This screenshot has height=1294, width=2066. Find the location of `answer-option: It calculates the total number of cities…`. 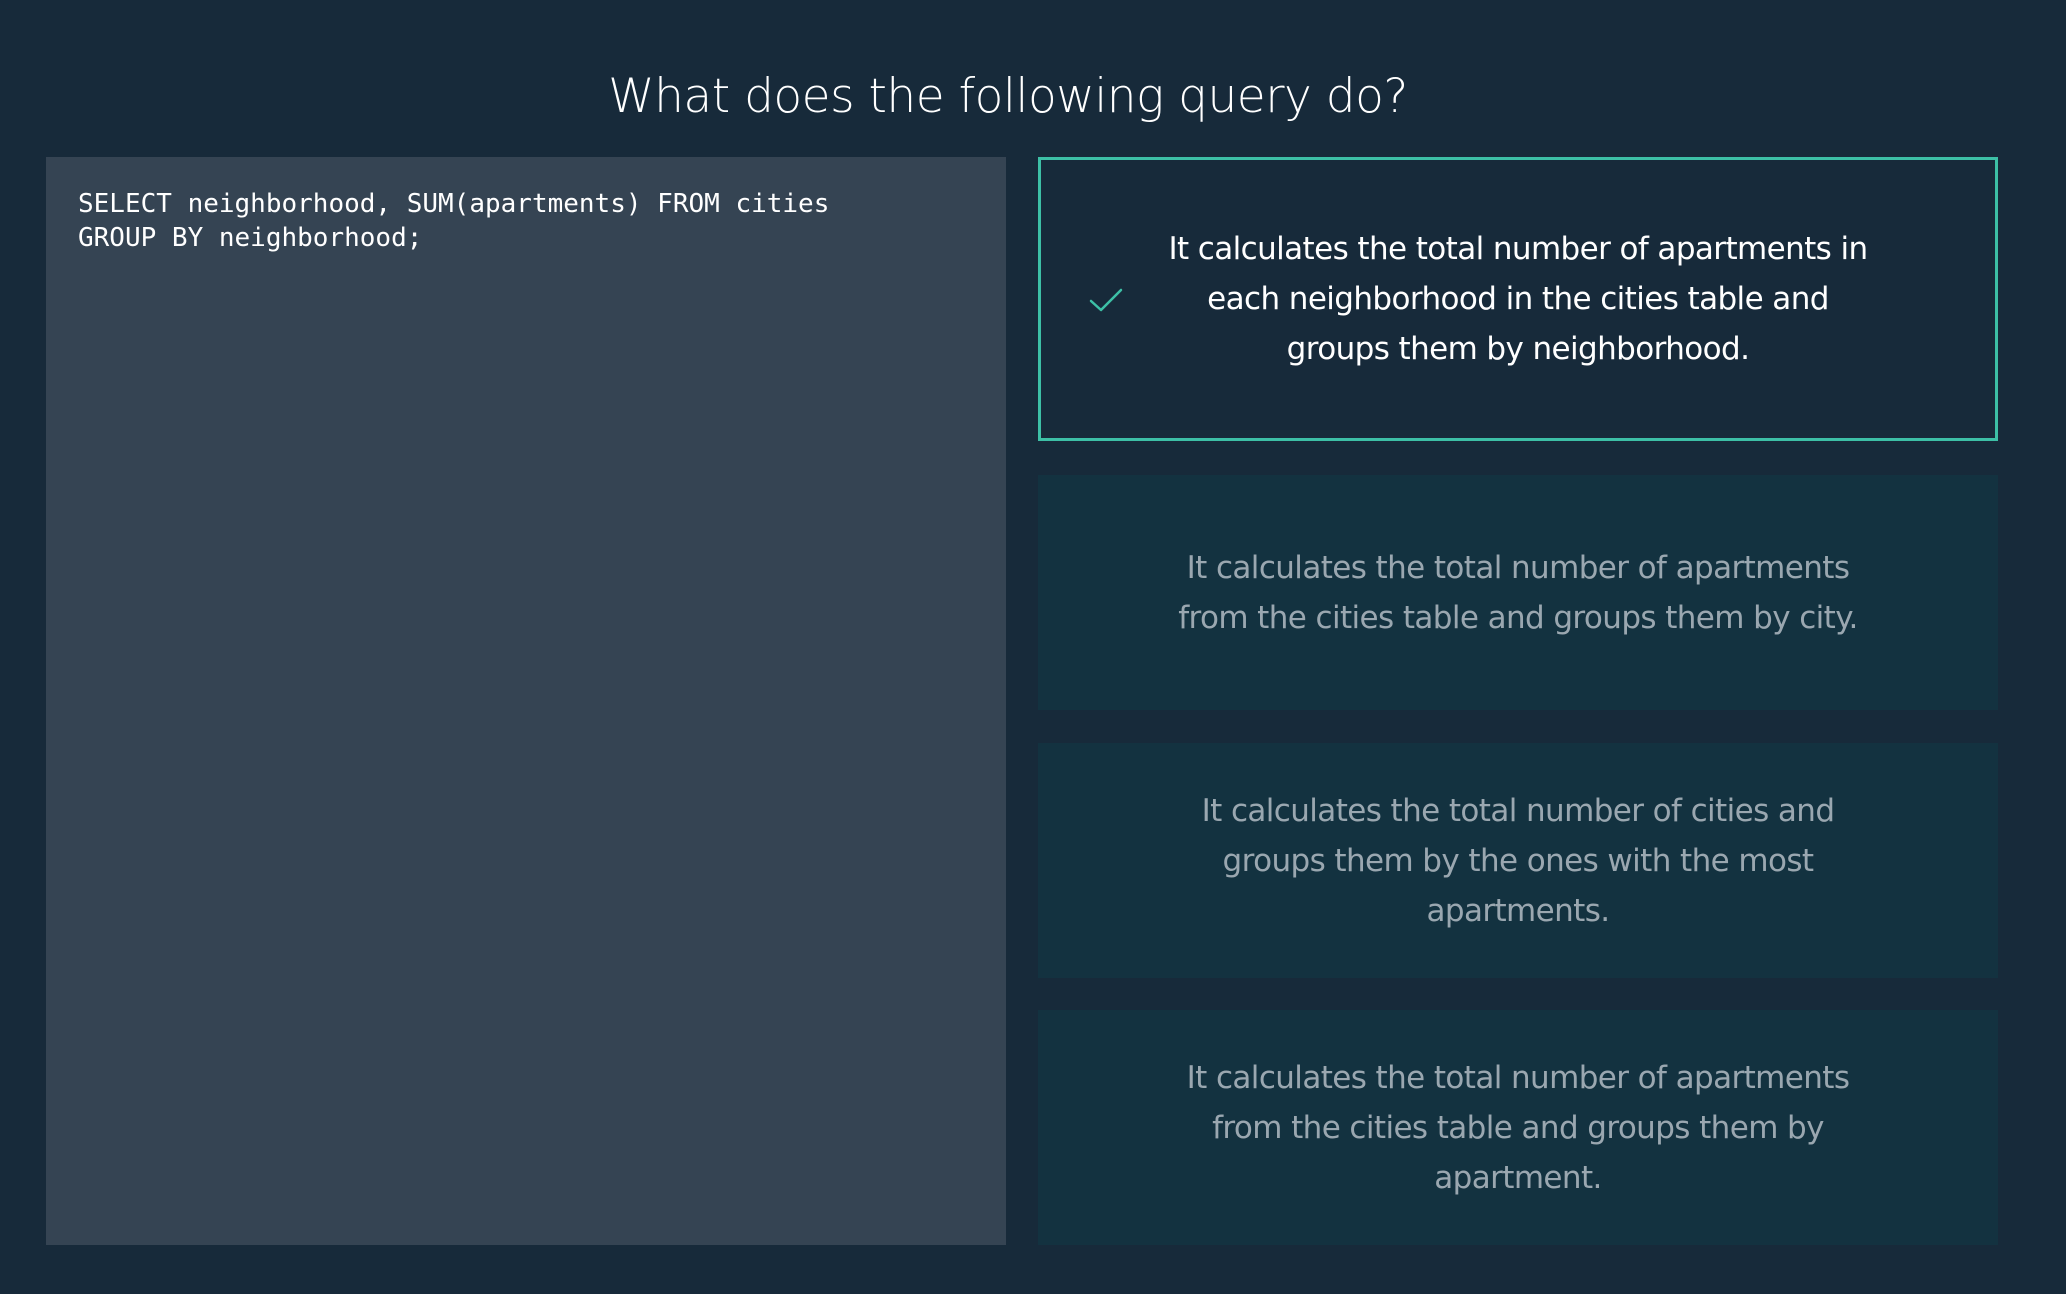

answer-option: It calculates the total number of cities… is located at coordinates (1518, 860).